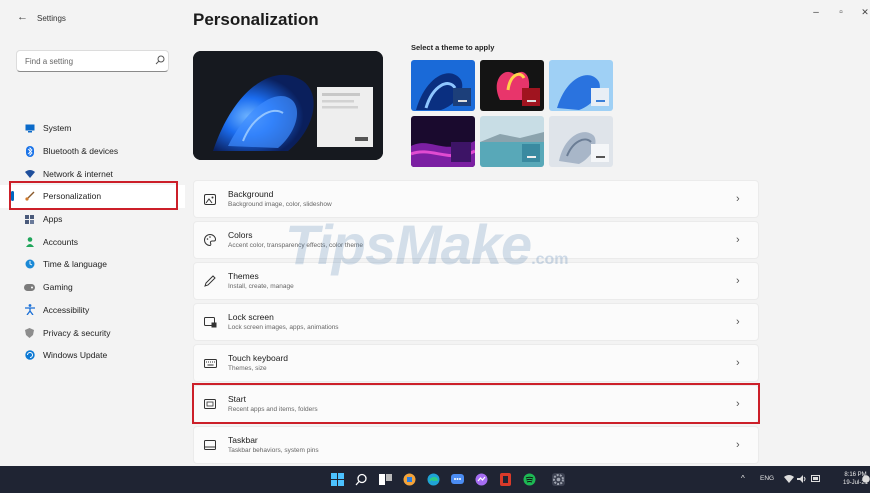  I want to click on theme-select-label: Select a theme to apply, so click(453, 47).